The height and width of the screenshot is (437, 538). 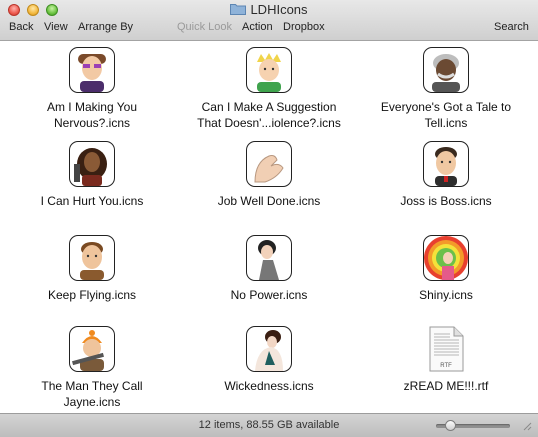 I want to click on file-item: No Power.icns, so click(x=269, y=269).